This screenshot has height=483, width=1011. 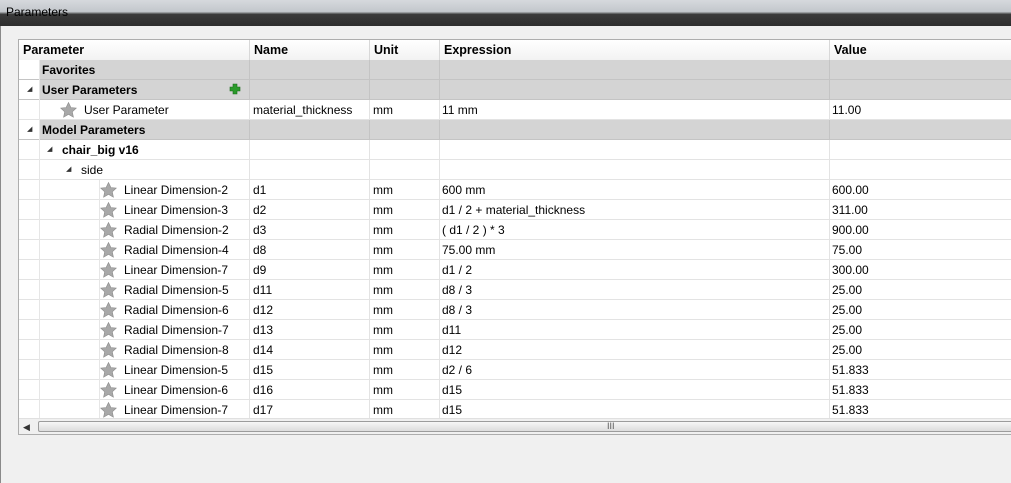 What do you see at coordinates (176, 210) in the screenshot?
I see `parameter-label: Linear Dimension-3` at bounding box center [176, 210].